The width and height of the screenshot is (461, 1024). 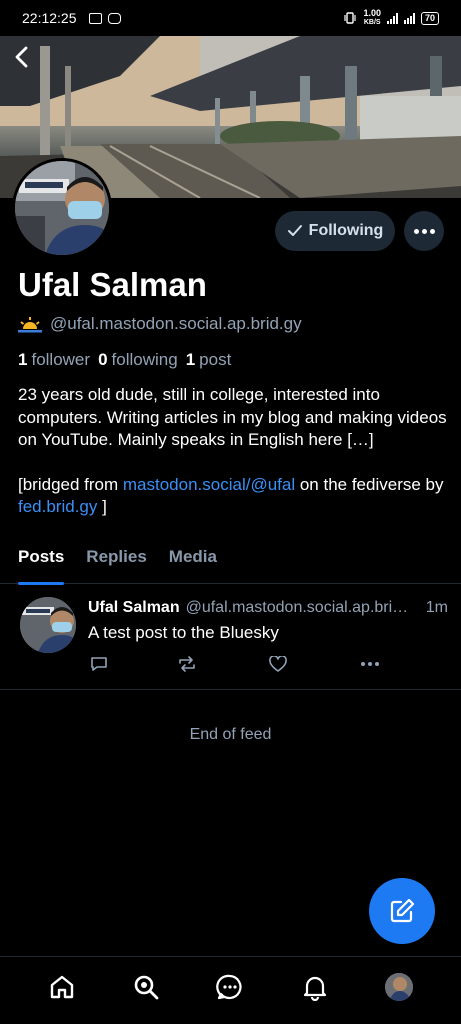 I want to click on post-text: A test post to the Bluesky, so click(x=183, y=632).